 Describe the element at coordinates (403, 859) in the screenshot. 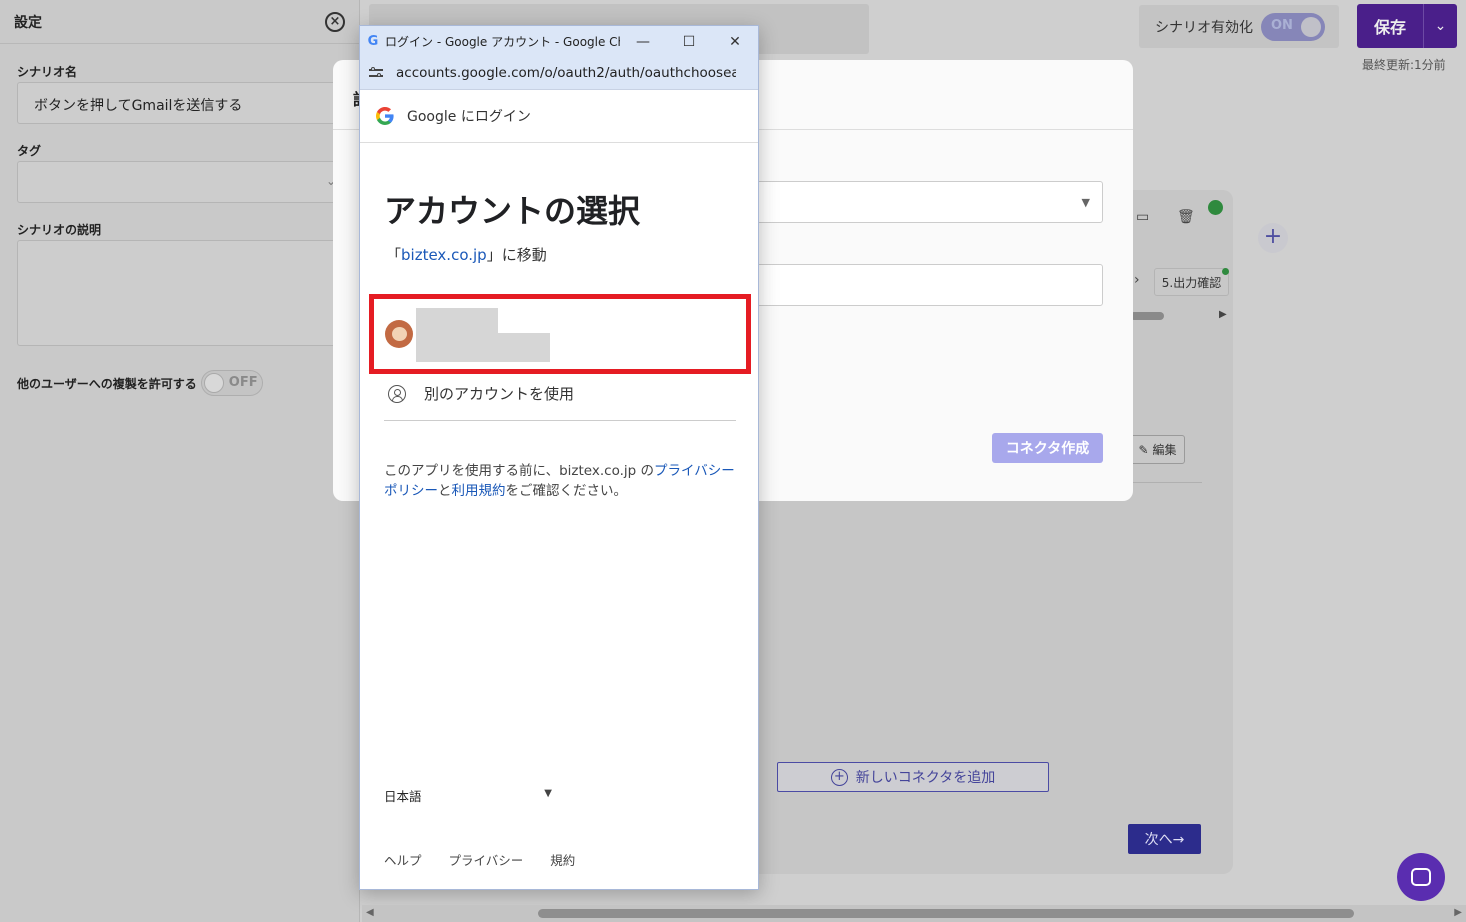

I see `help-link: ヘルプ` at that location.